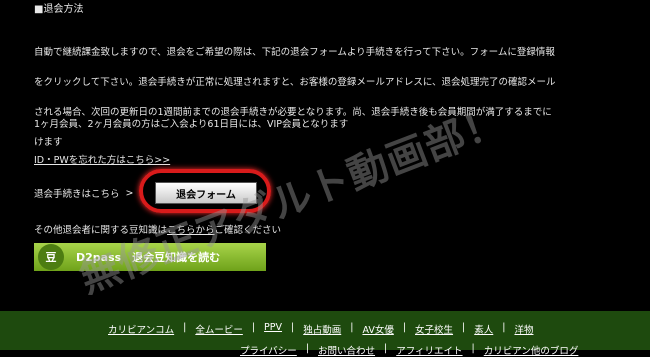  I want to click on trivia-link: こちらから, so click(191, 230).